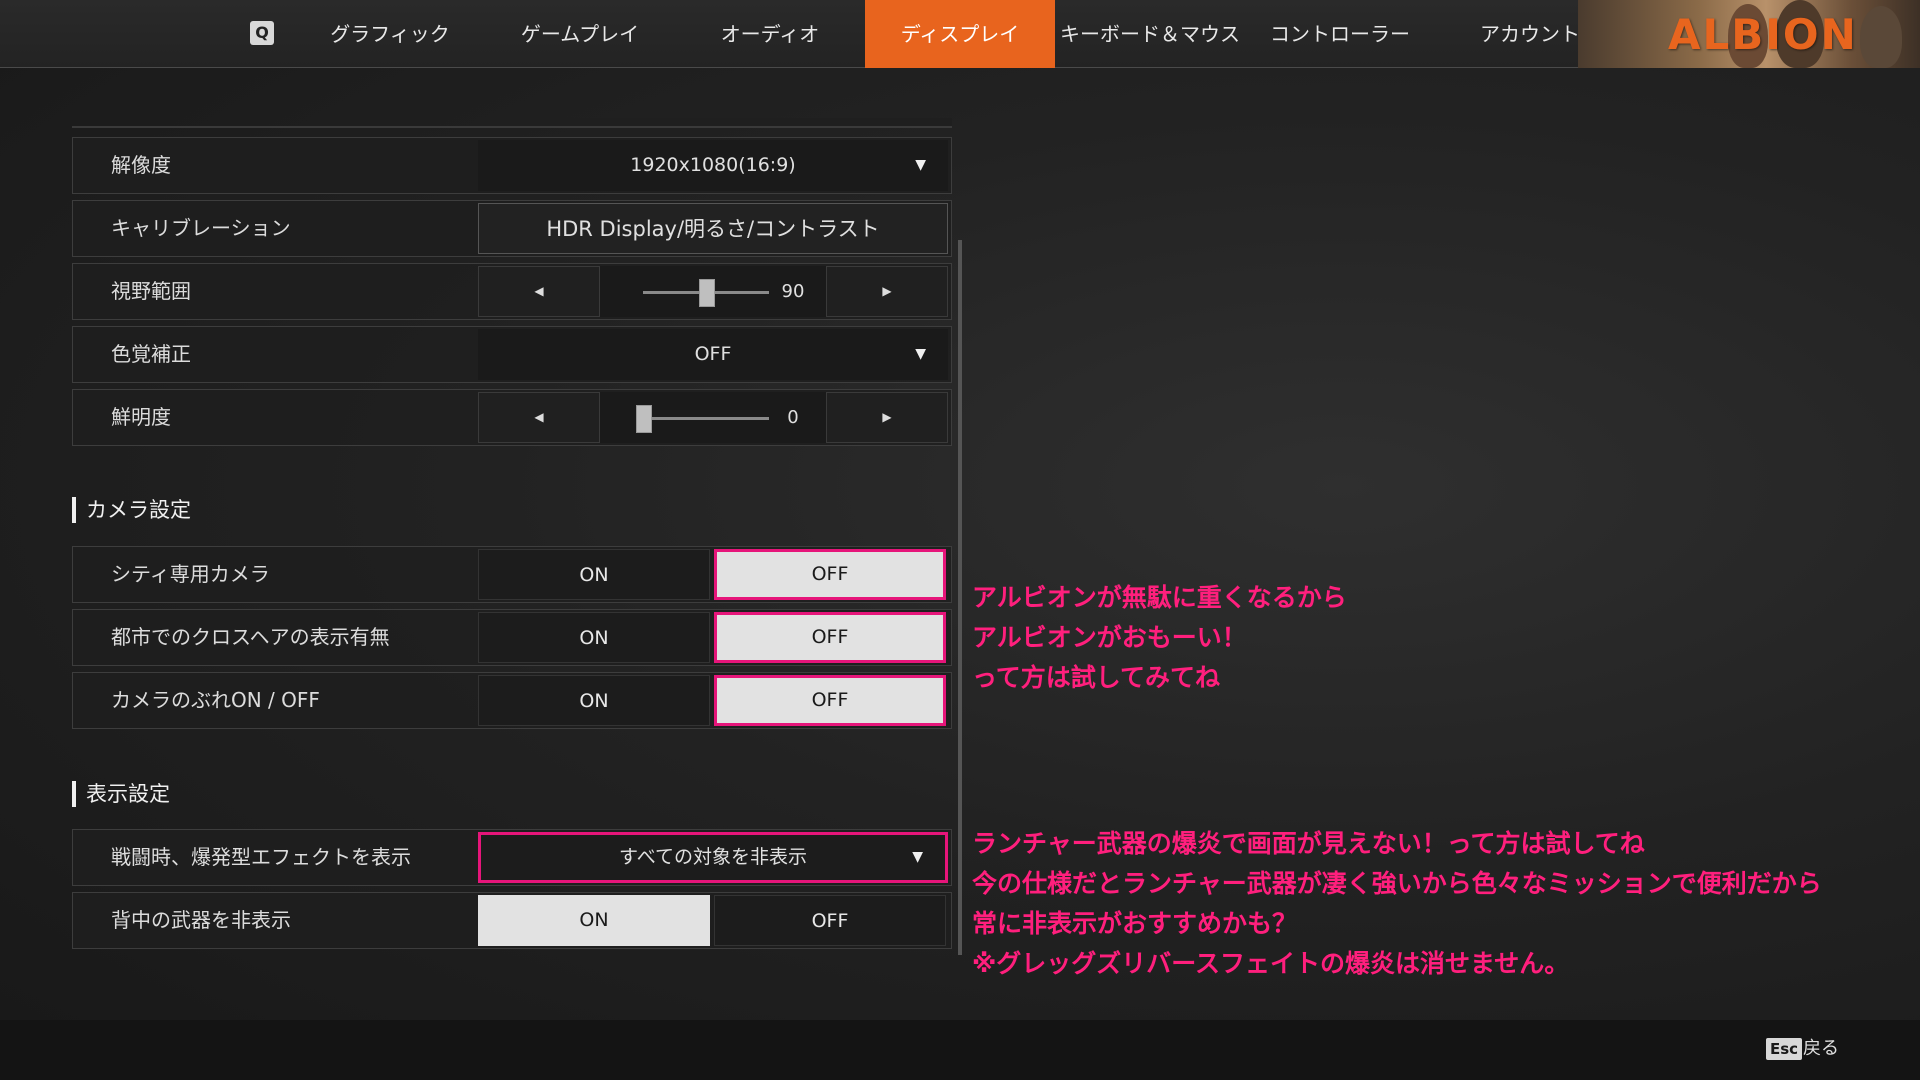 Image resolution: width=1920 pixels, height=1080 pixels. What do you see at coordinates (960, 597) in the screenshot?
I see `settings-scrollbar` at bounding box center [960, 597].